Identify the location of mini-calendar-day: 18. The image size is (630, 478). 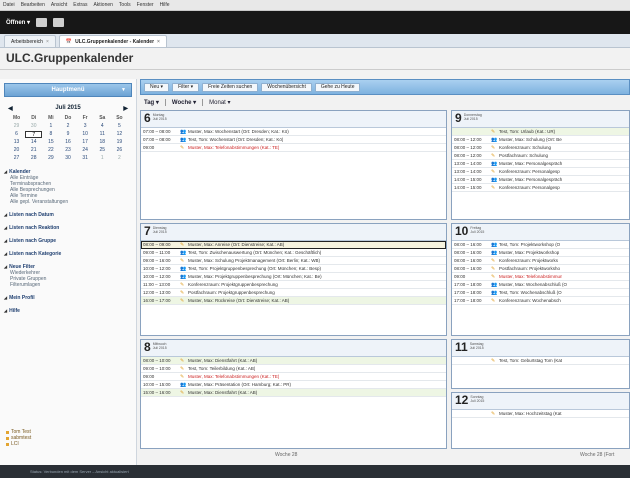
(102, 142).